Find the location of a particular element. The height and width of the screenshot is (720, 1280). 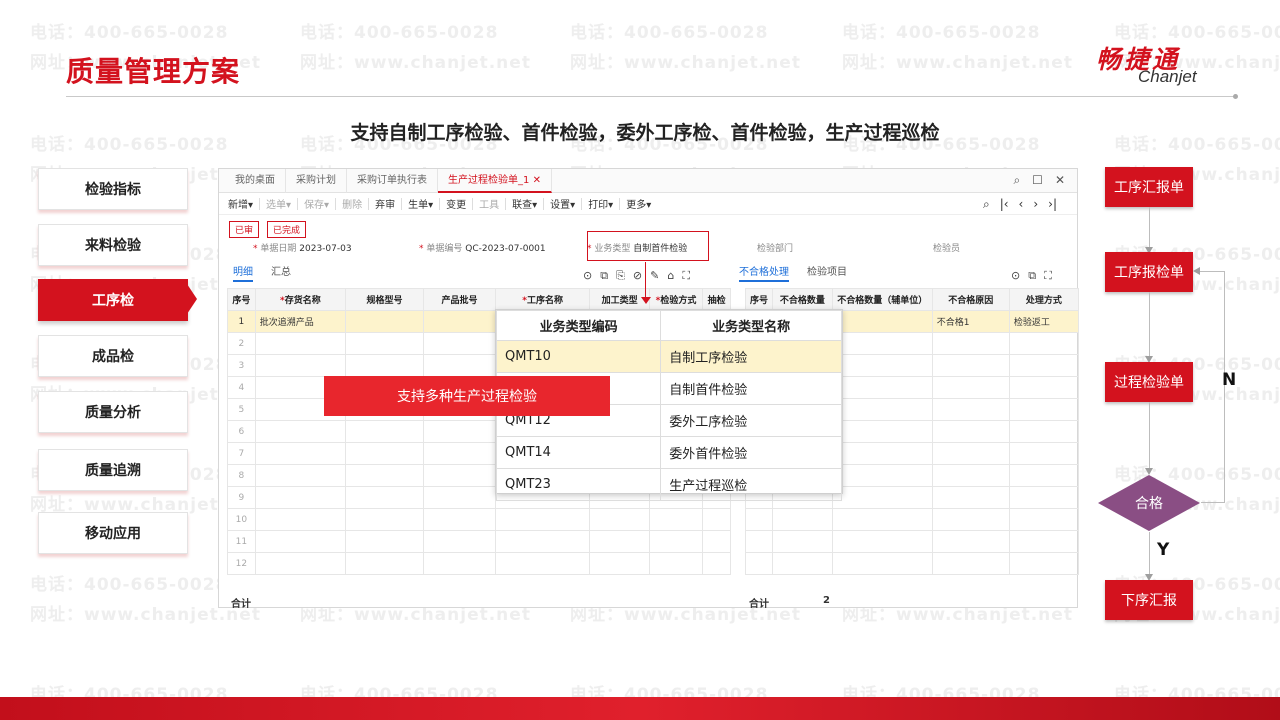

inspector-field: 检验员 is located at coordinates (946, 247).